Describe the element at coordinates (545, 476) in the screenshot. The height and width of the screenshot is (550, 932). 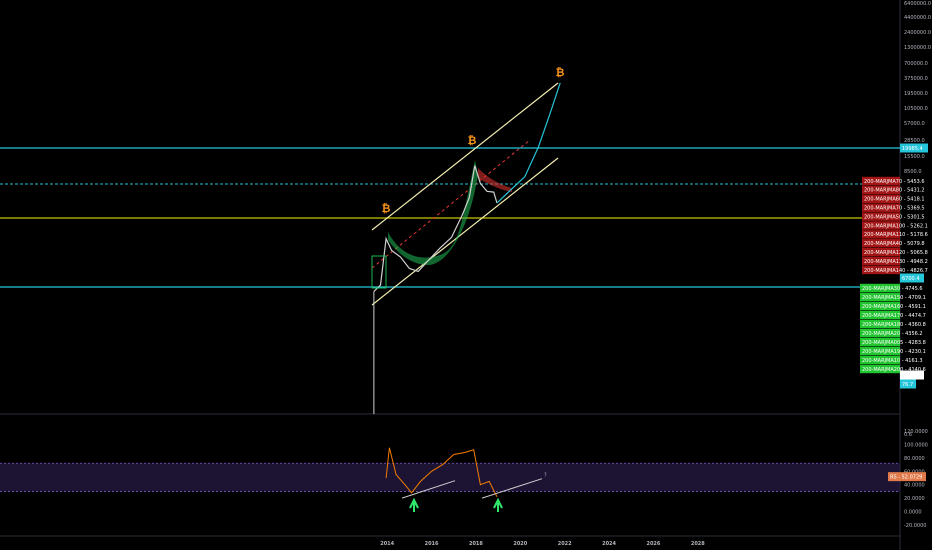
I see `rsi-question-annotation: ?` at that location.